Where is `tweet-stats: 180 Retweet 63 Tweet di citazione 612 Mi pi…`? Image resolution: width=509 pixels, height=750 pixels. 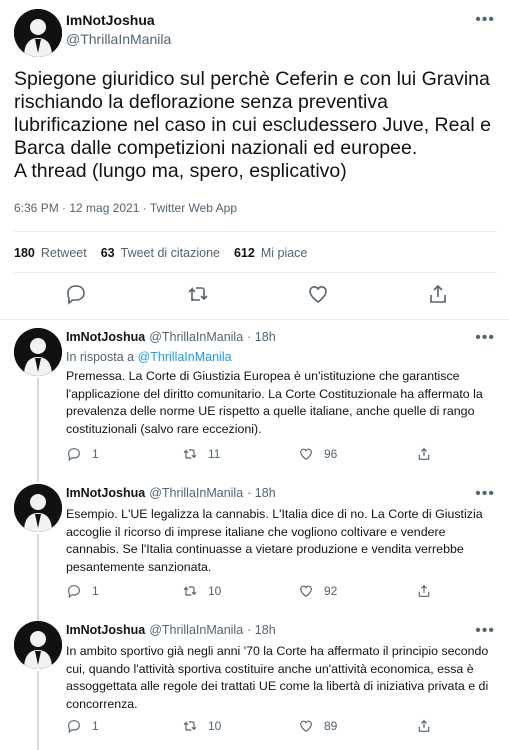
tweet-stats: 180 Retweet 63 Tweet di citazione 612 Mi pi… is located at coordinates (167, 253).